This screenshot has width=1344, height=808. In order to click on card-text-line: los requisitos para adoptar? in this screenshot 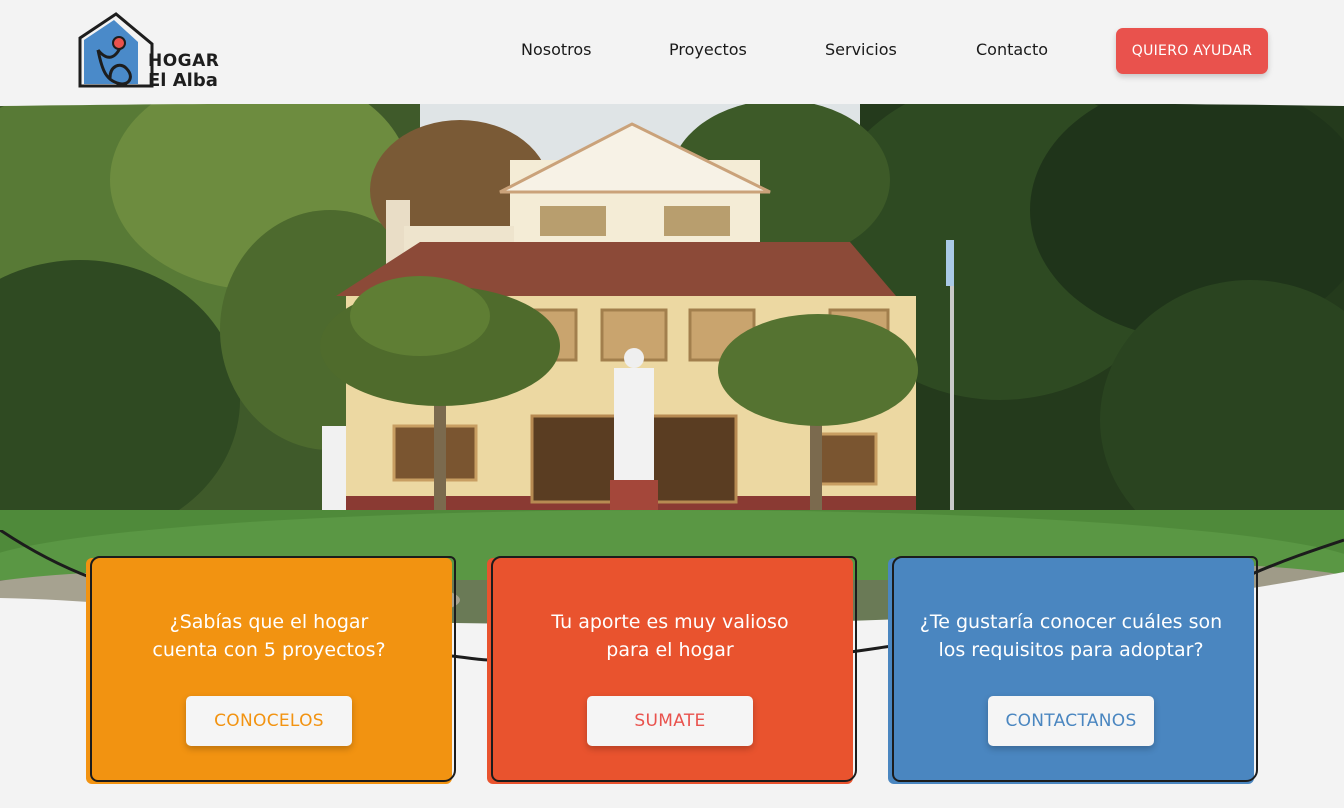, I will do `click(1071, 650)`.